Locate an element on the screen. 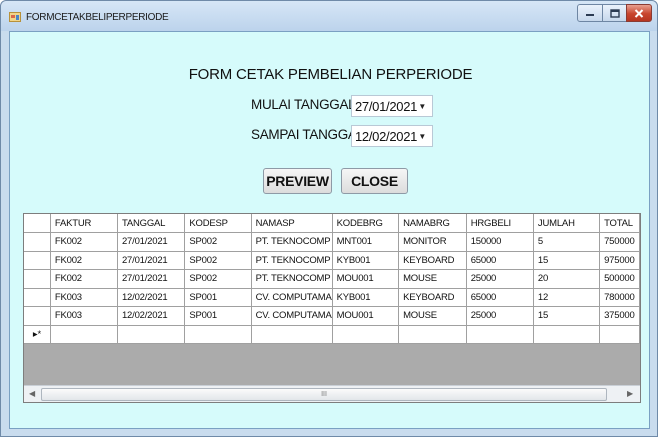  minimize-icon is located at coordinates (590, 15).